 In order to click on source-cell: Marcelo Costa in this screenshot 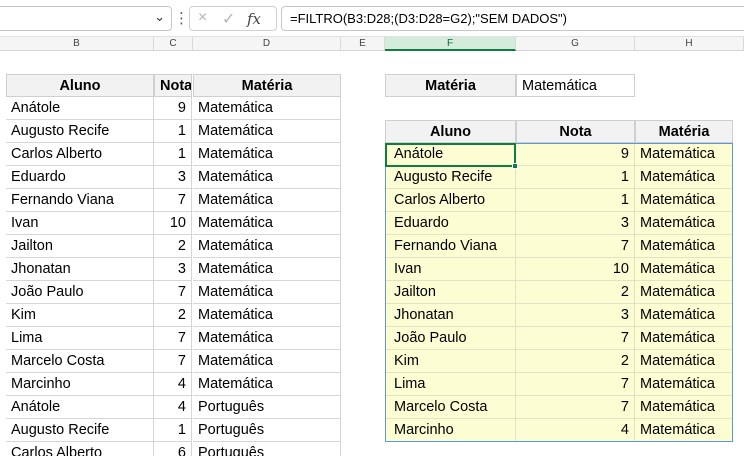, I will do `click(80, 361)`.